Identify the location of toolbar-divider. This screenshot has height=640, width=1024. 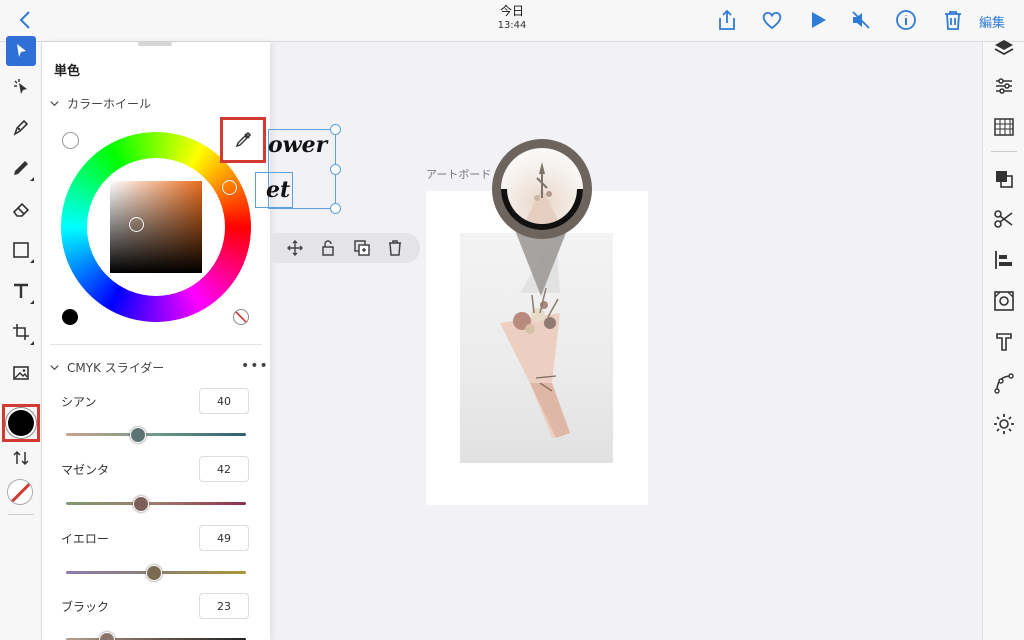
(1004, 151).